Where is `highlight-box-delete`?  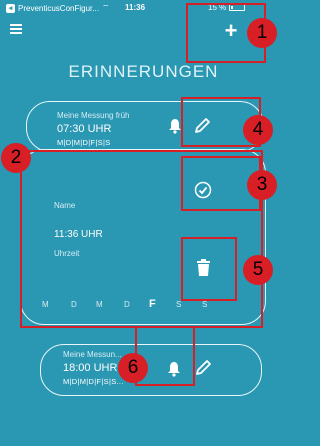
highlight-box-delete is located at coordinates (209, 269).